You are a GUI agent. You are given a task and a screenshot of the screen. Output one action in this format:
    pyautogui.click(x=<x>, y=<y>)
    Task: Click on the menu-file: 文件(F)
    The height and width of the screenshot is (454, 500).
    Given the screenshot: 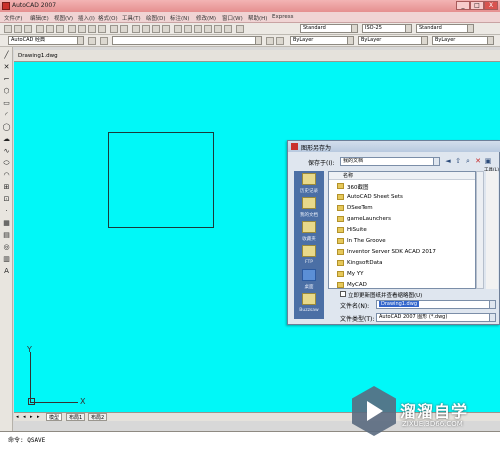 What is the action you would take?
    pyautogui.click(x=13, y=18)
    